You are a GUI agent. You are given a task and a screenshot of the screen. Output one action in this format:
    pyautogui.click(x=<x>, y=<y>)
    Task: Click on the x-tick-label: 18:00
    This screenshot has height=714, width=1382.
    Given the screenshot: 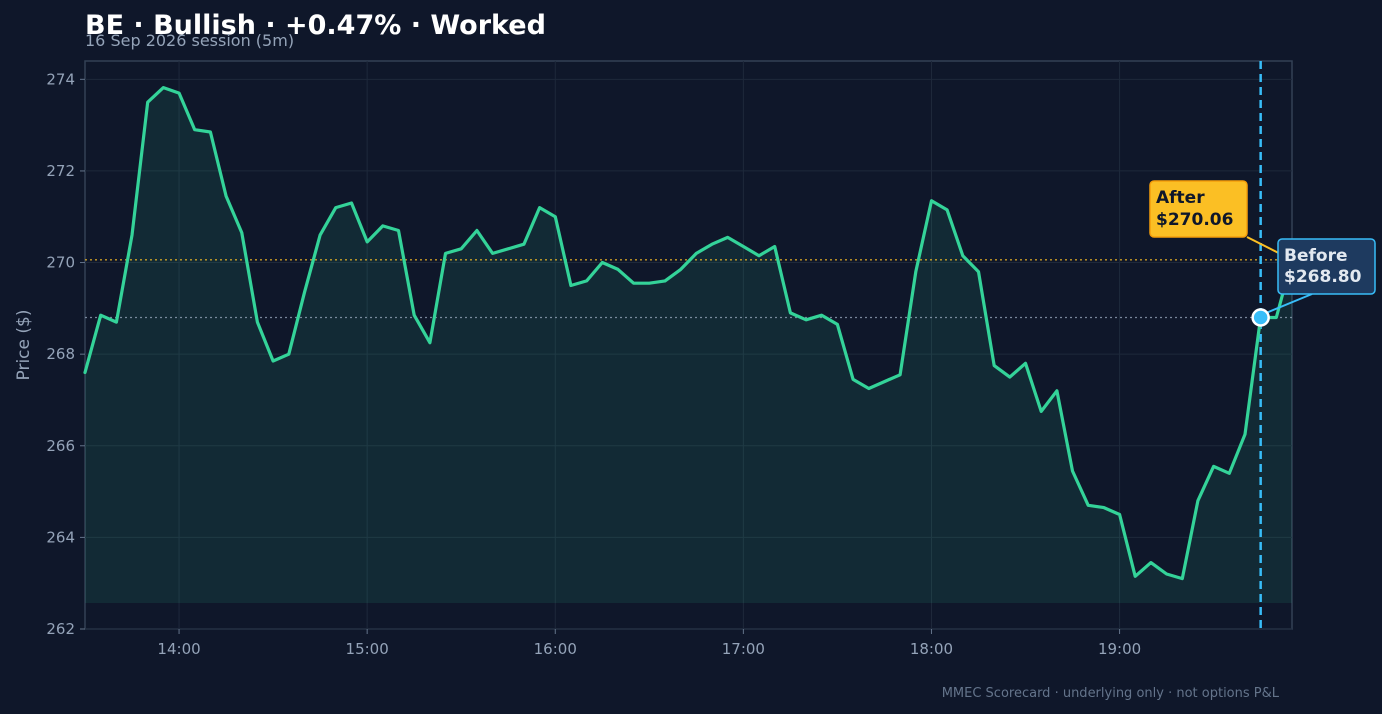 What is the action you would take?
    pyautogui.click(x=931, y=649)
    